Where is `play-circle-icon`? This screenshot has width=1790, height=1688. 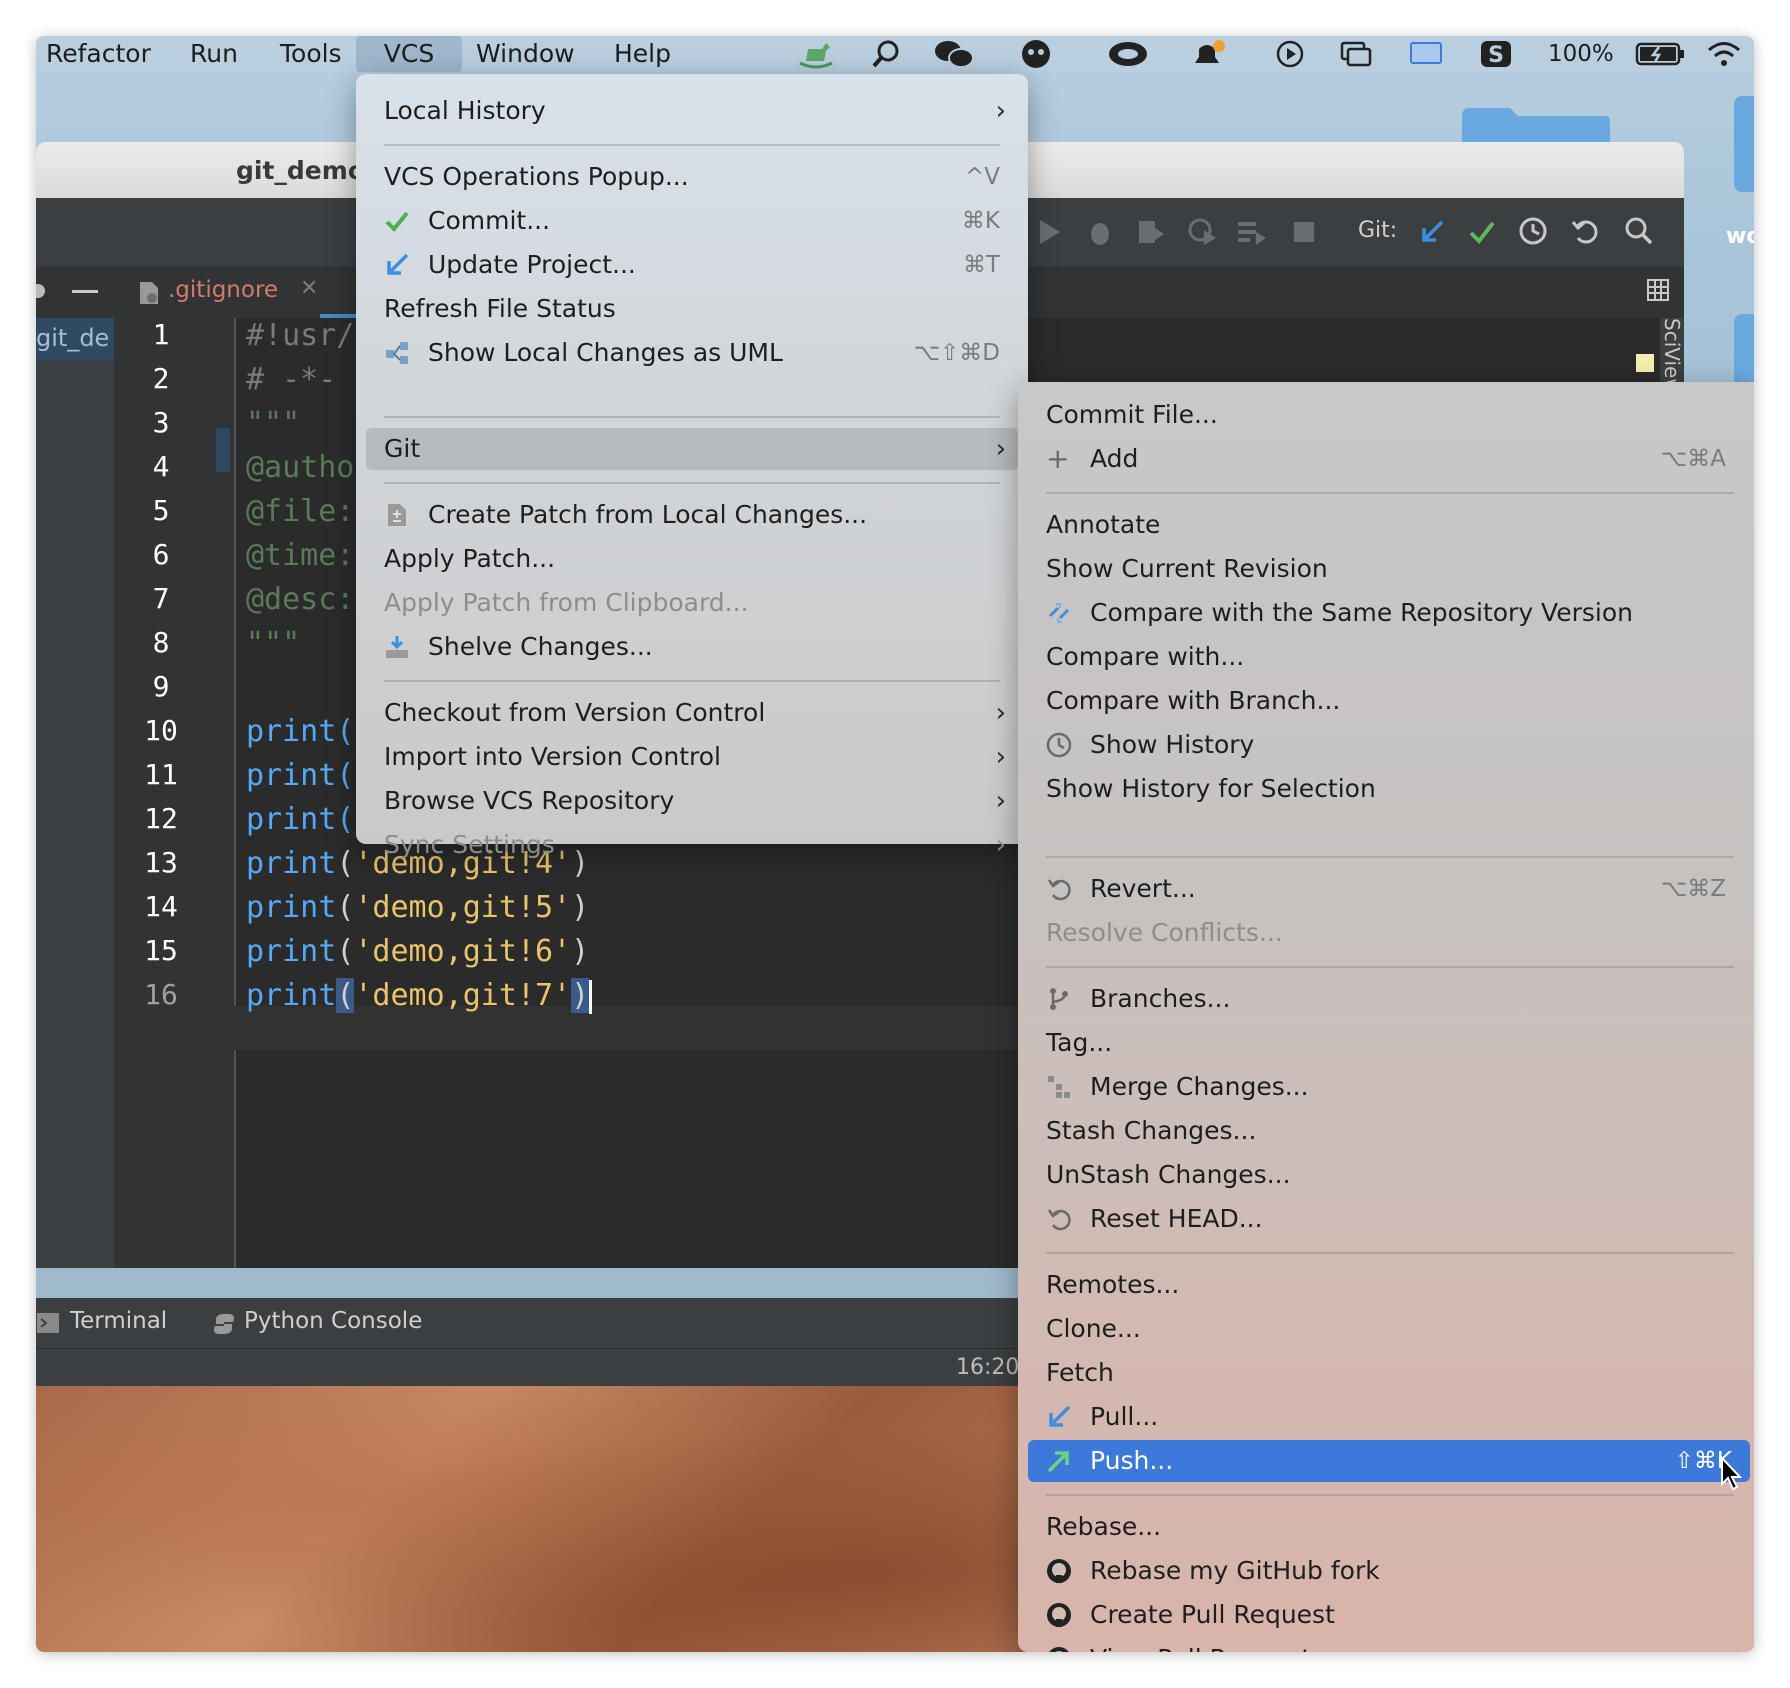
play-circle-icon is located at coordinates (1290, 54).